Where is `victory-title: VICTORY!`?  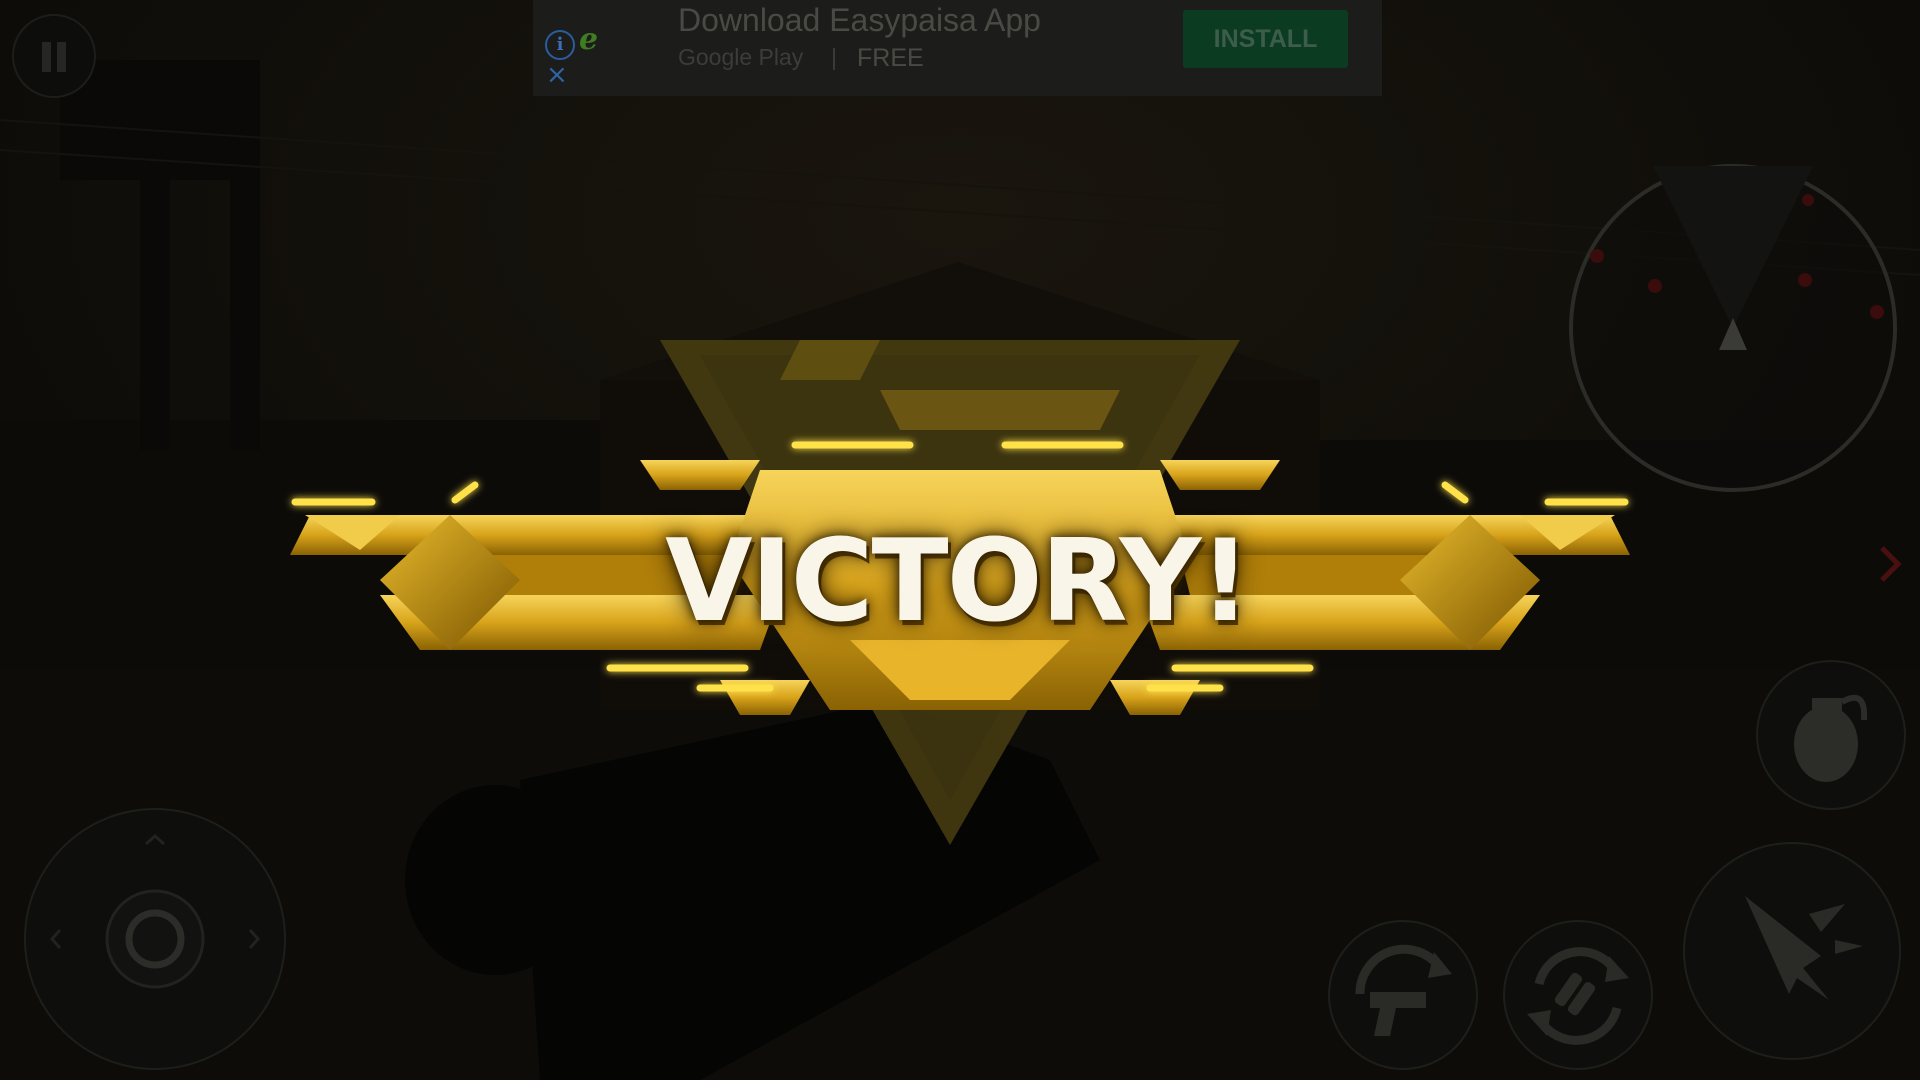
victory-title: VICTORY! is located at coordinates (958, 581).